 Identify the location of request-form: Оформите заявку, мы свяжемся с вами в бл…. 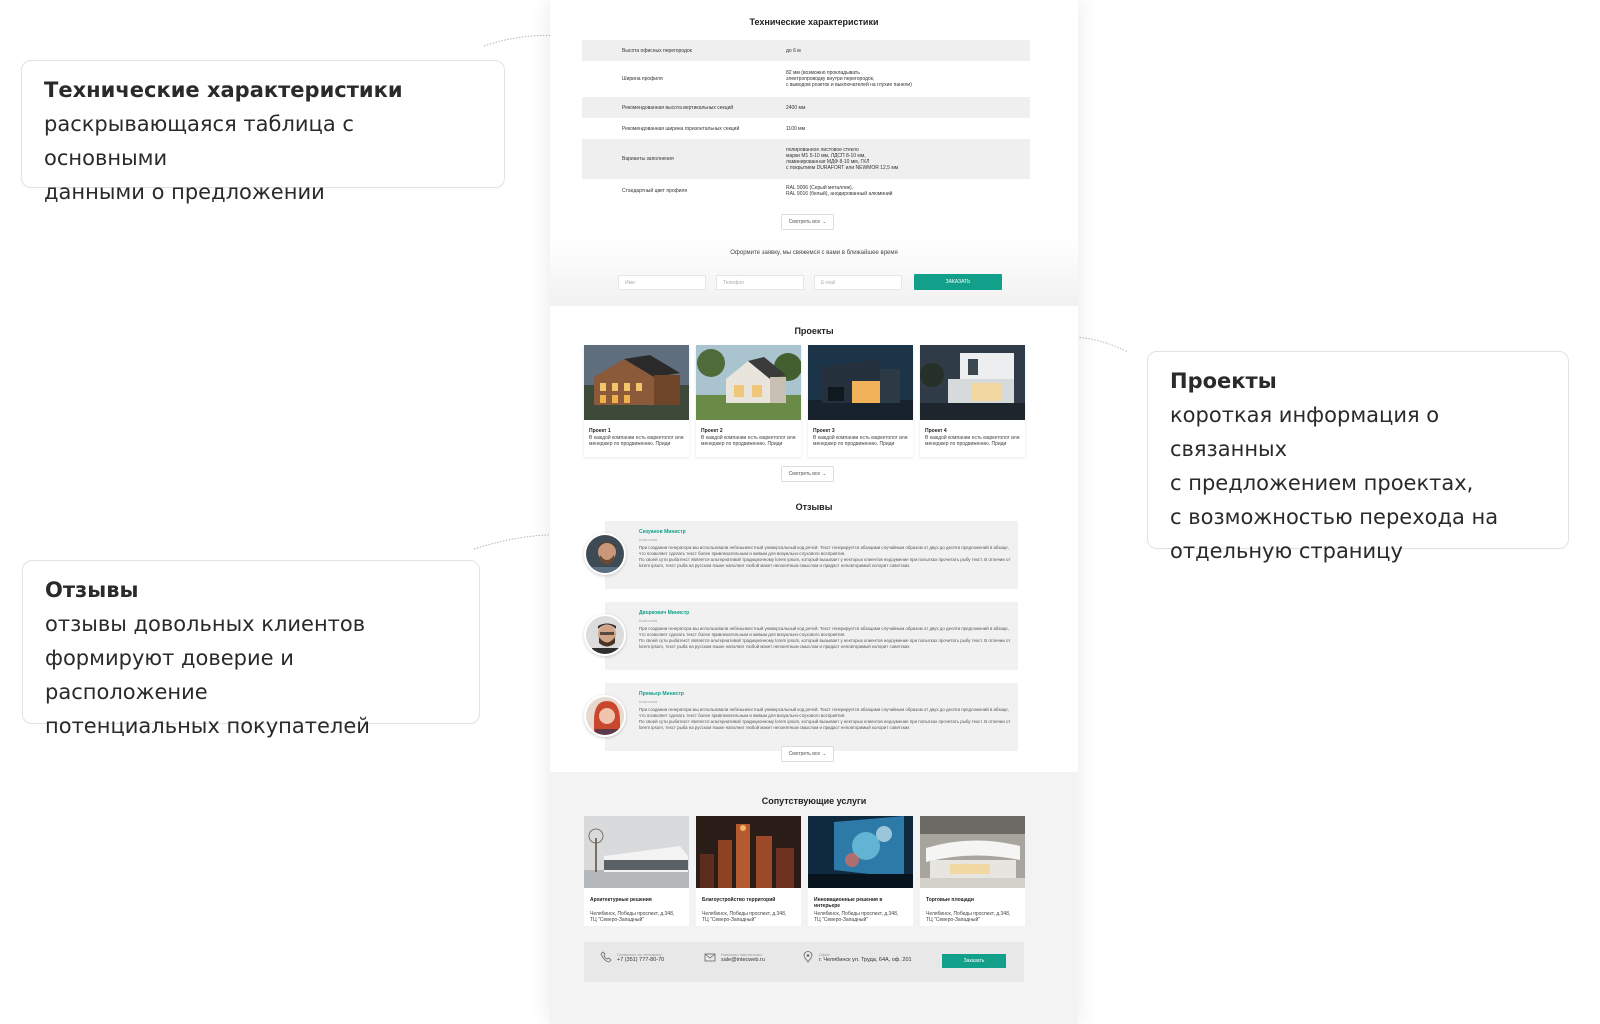
(814, 272).